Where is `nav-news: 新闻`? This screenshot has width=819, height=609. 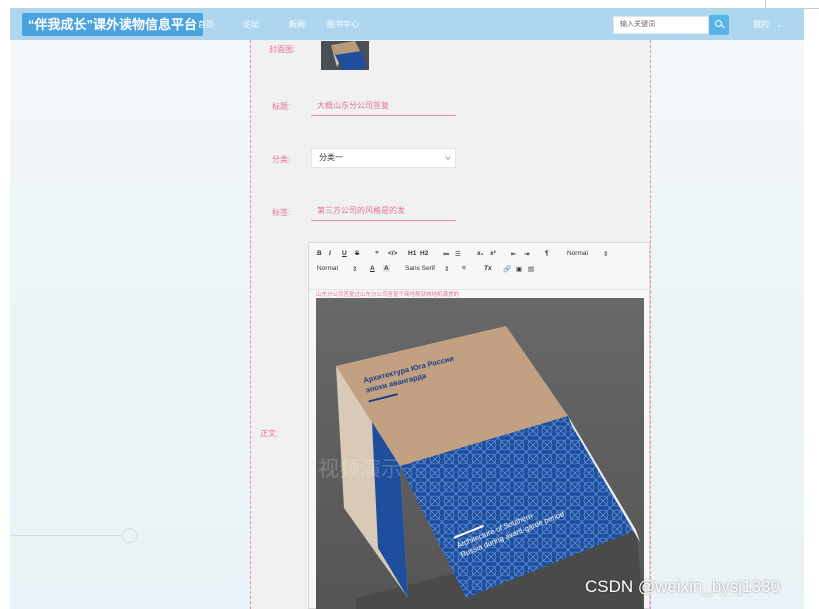
nav-news: 新闻 is located at coordinates (297, 24).